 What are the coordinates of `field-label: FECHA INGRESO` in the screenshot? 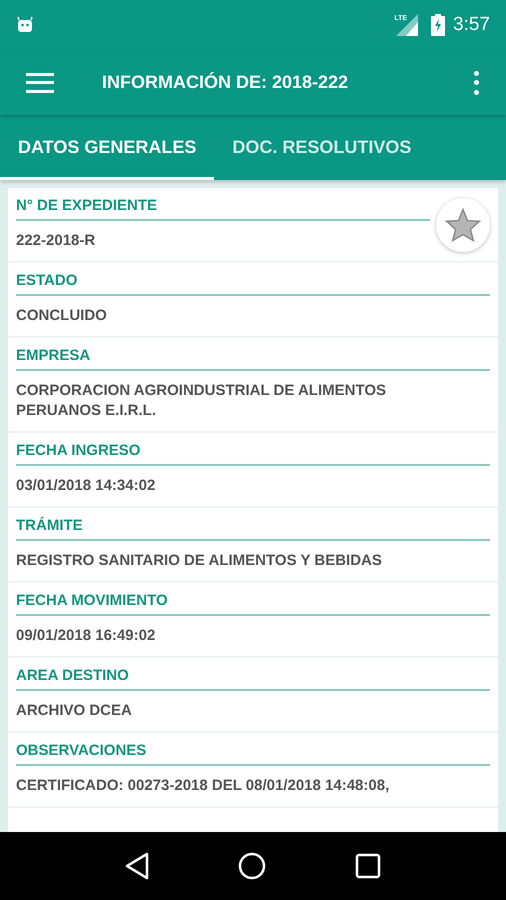 It's located at (78, 450).